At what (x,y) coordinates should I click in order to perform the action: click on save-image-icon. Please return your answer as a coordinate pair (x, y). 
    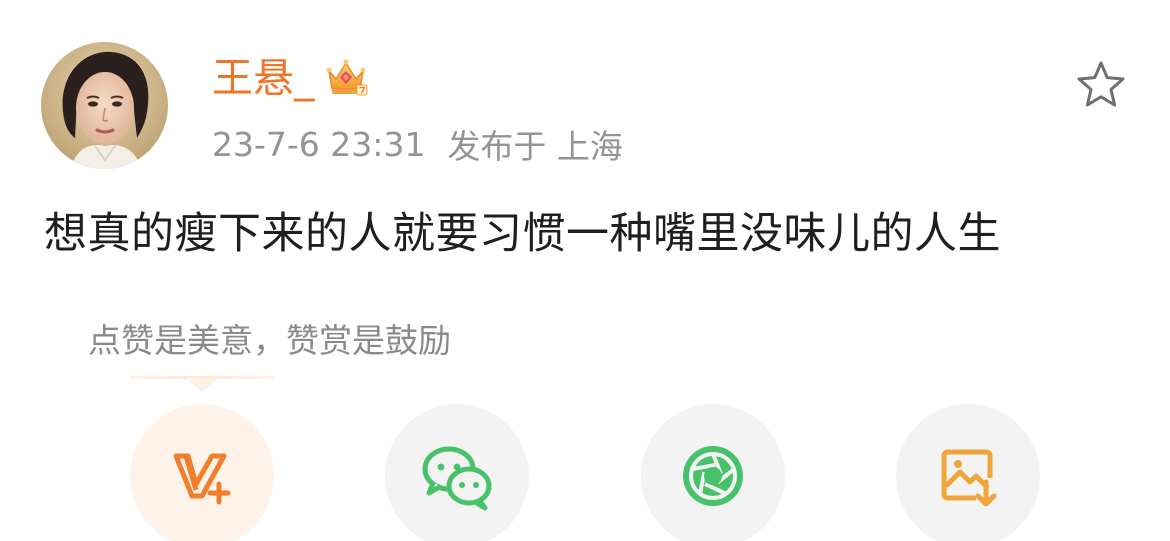
    Looking at the image, I should click on (969, 478).